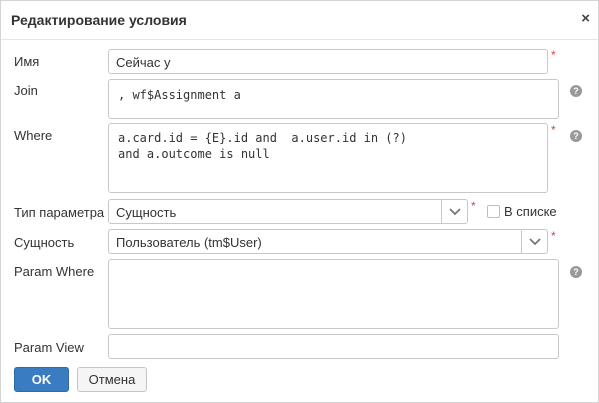 The width and height of the screenshot is (599, 403). What do you see at coordinates (44, 242) in the screenshot?
I see `entity-label: Сущность` at bounding box center [44, 242].